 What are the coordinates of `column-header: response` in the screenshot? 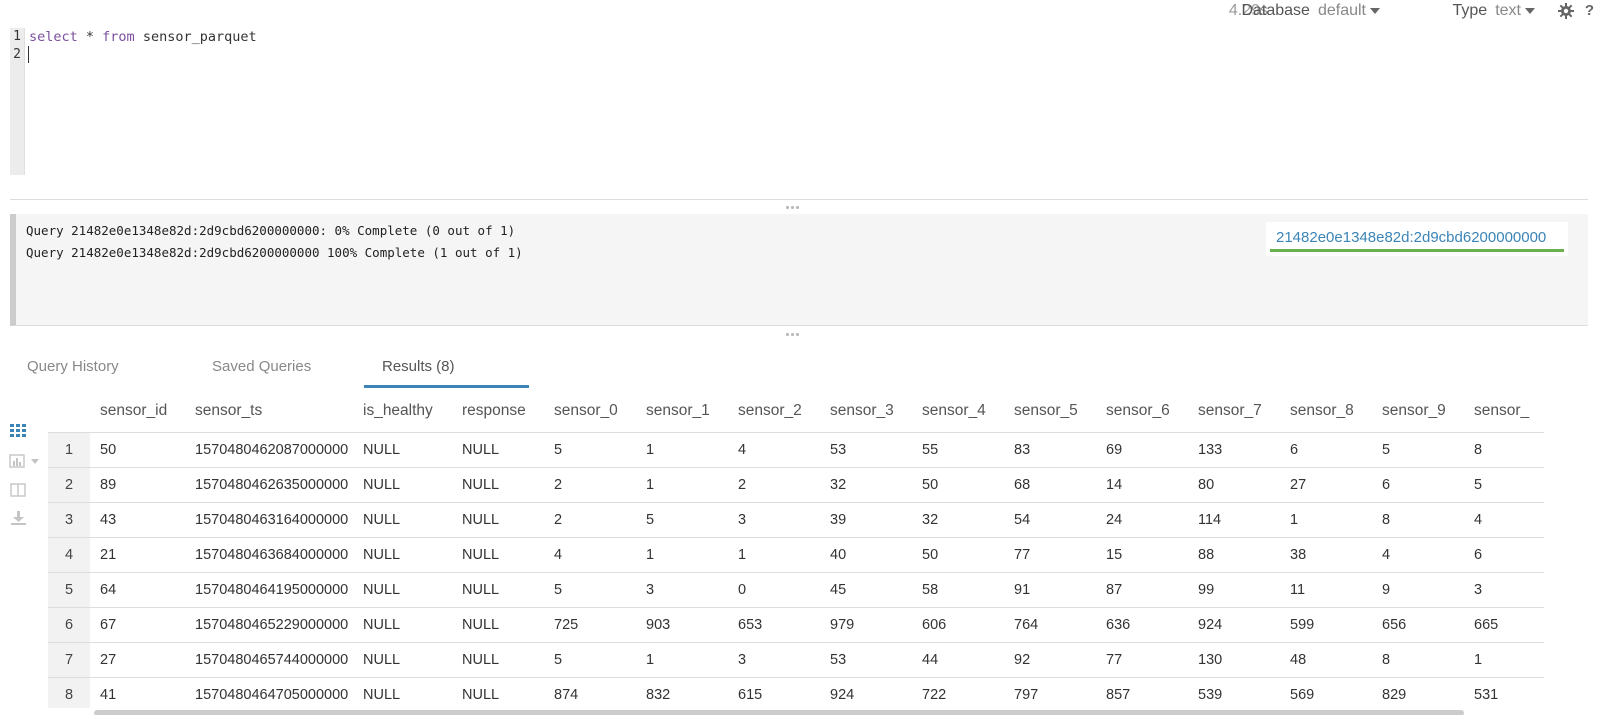 It's located at (498, 411).